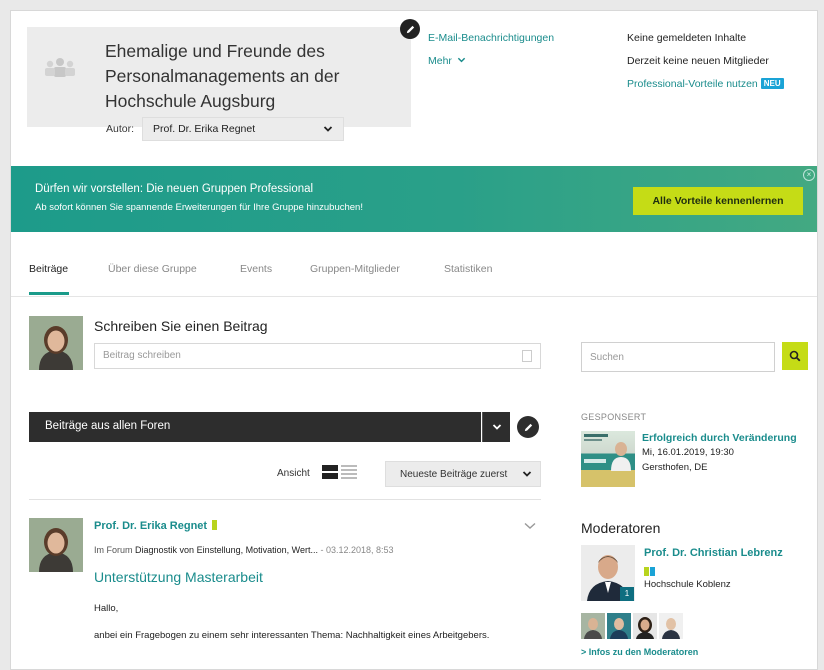  I want to click on more-link-label: Mehr, so click(440, 61).